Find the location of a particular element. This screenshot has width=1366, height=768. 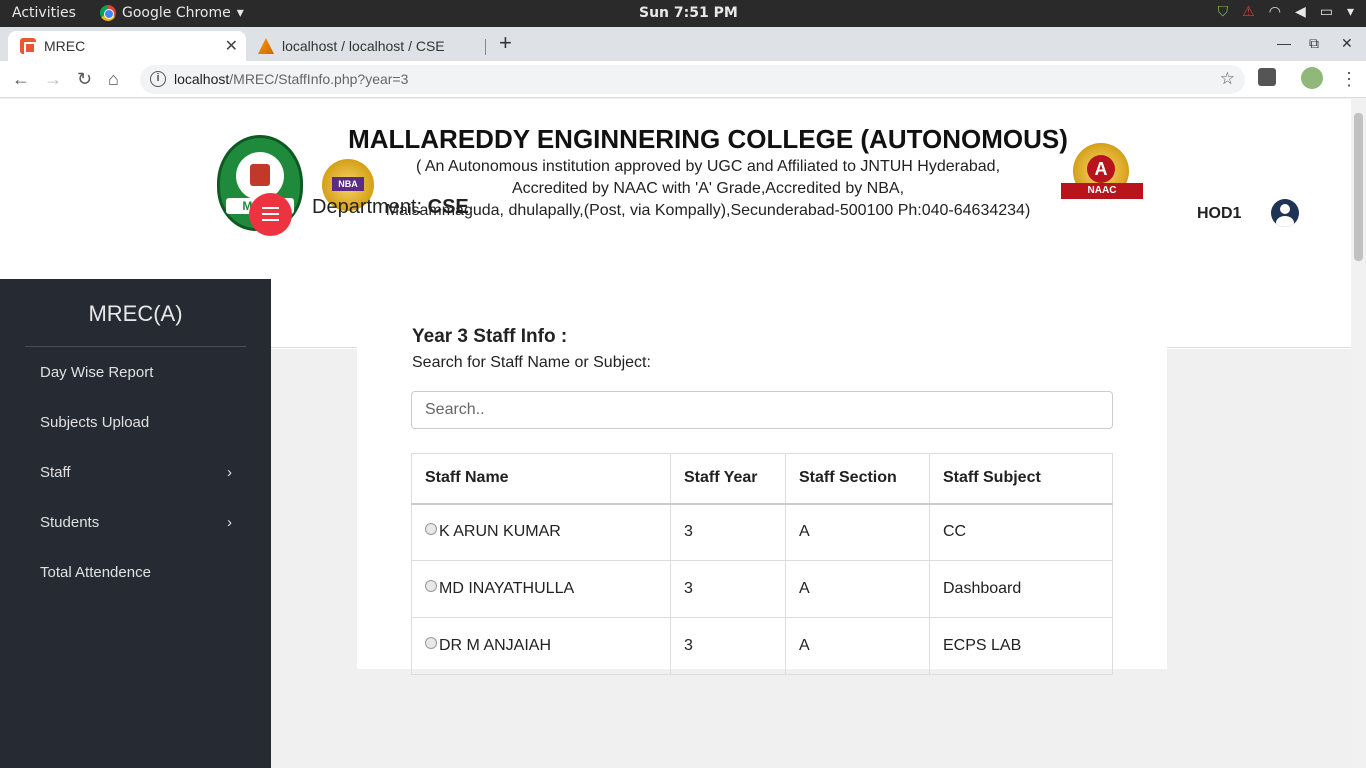

chrome-icon is located at coordinates (108, 13).